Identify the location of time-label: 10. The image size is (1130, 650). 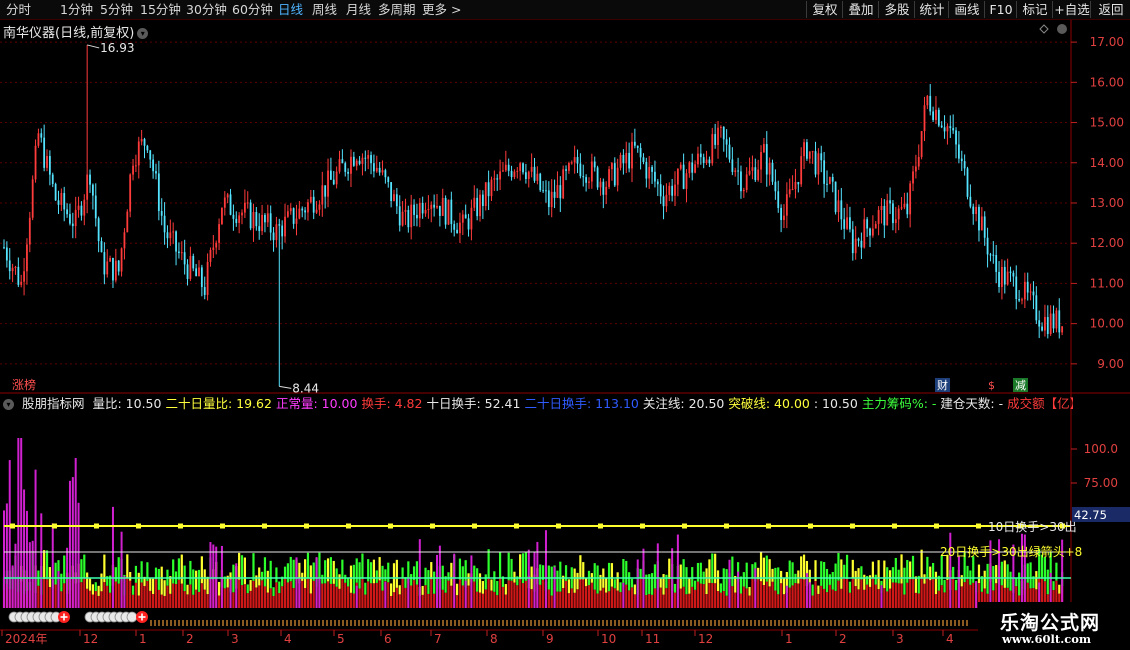
(608, 639).